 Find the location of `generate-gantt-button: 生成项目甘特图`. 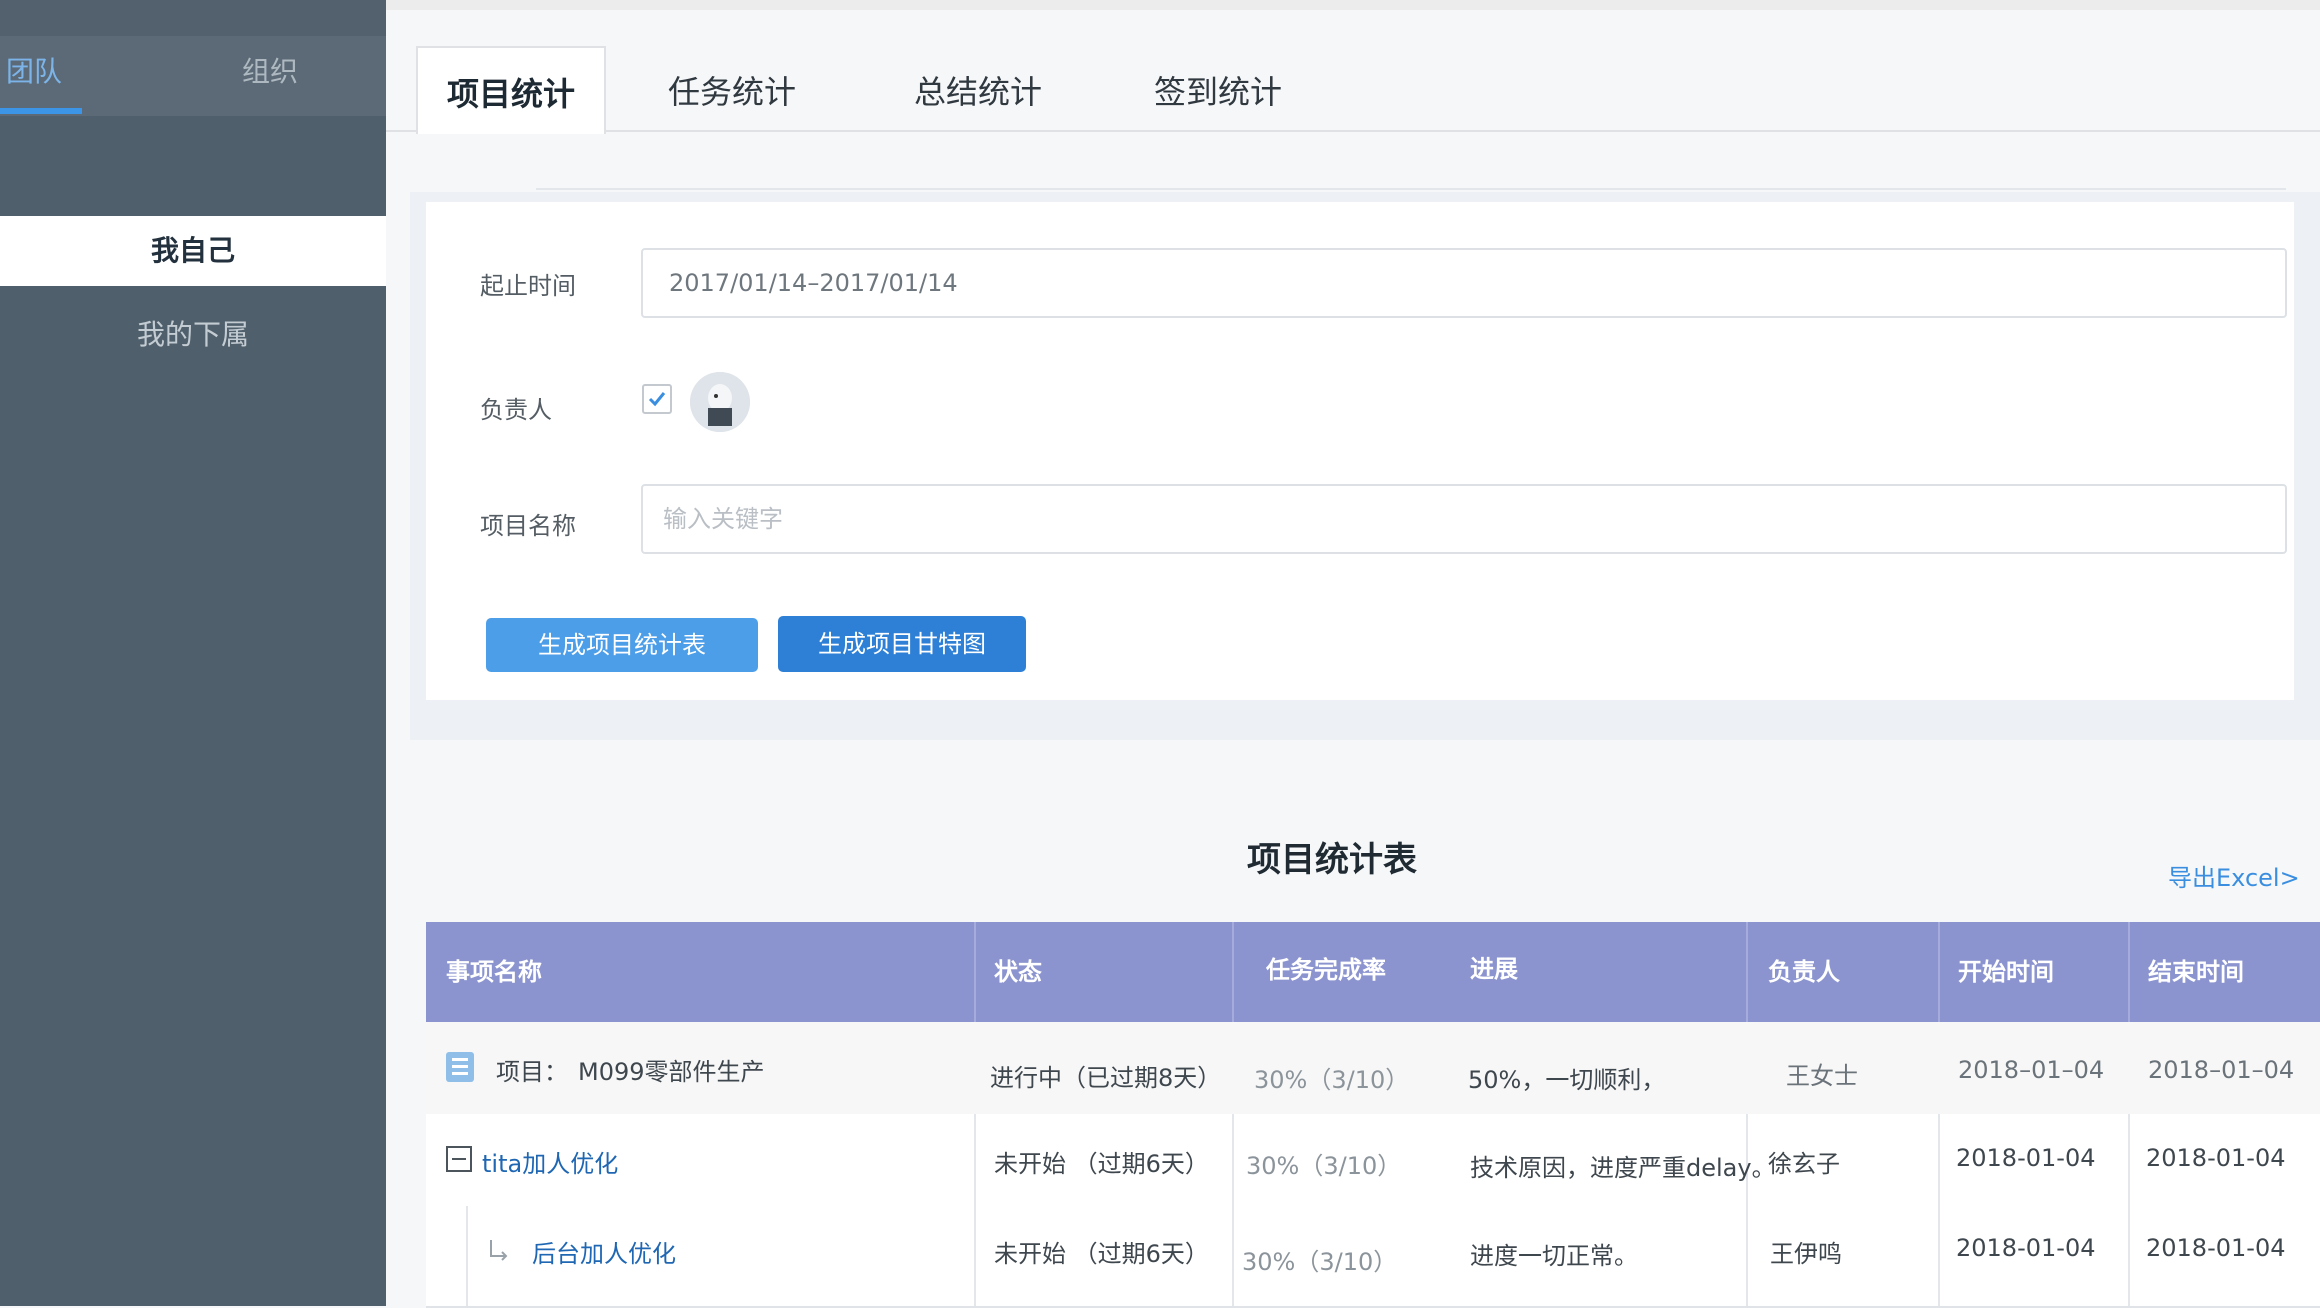

generate-gantt-button: 生成项目甘特图 is located at coordinates (902, 644).